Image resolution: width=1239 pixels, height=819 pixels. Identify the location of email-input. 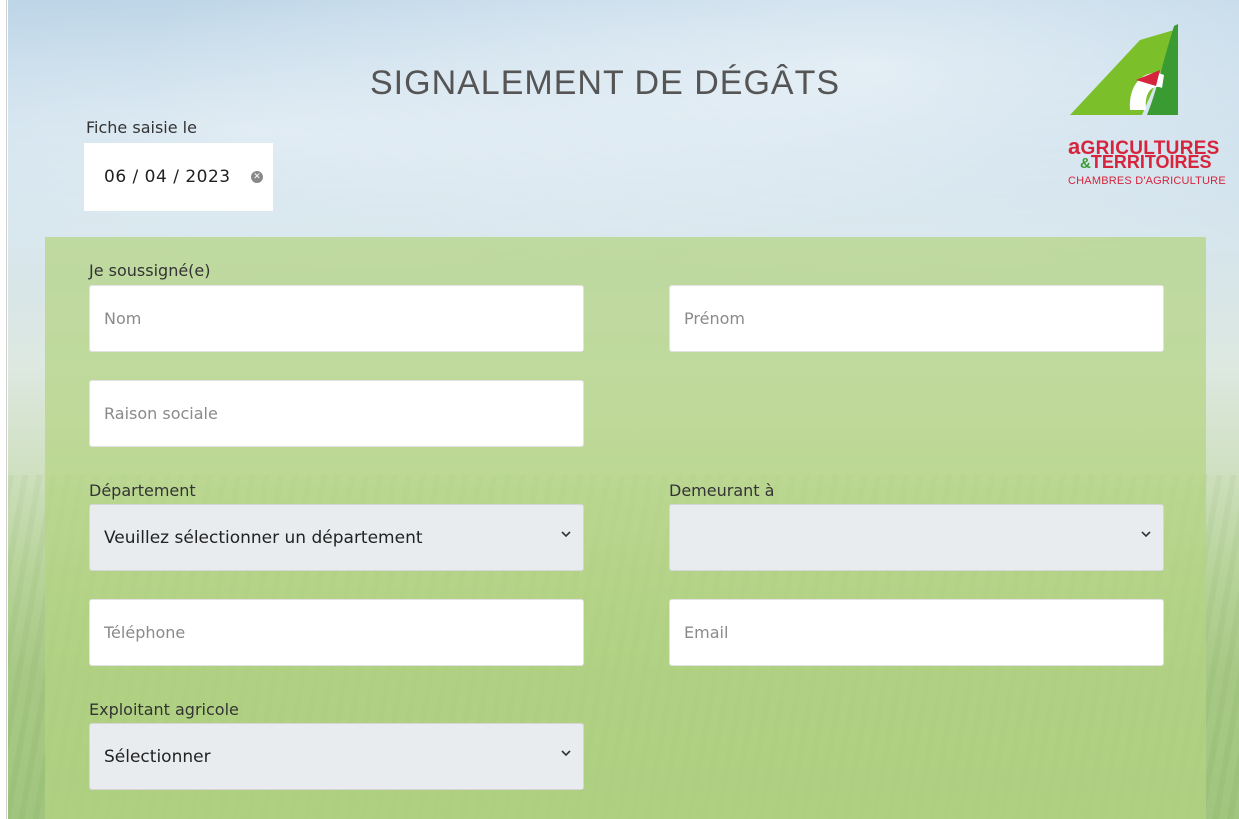
(916, 632).